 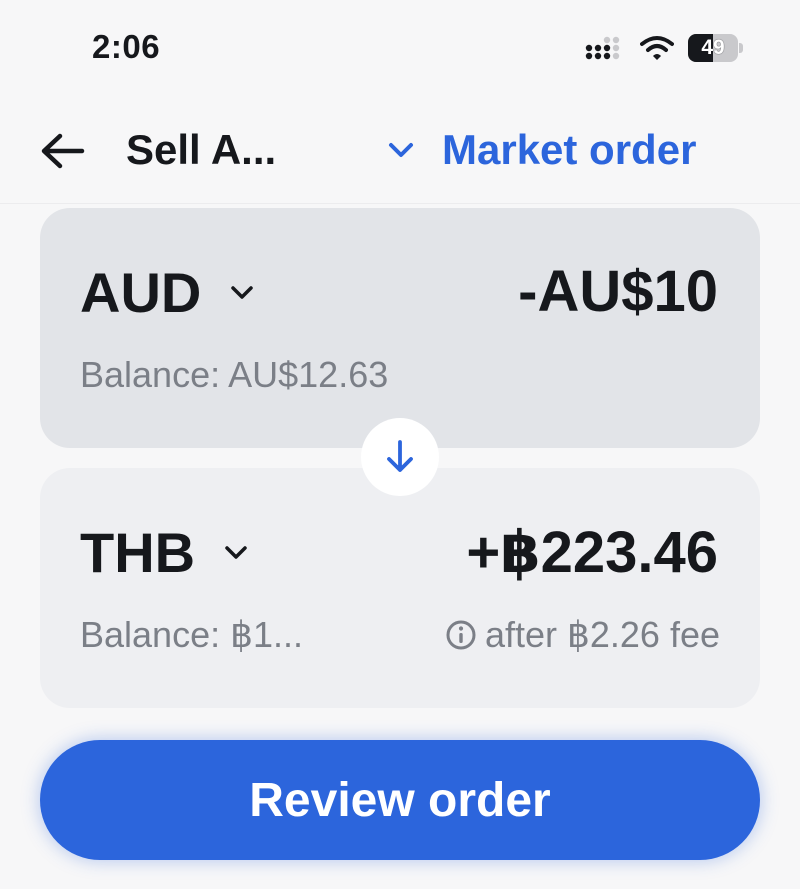 I want to click on sell-currency-selector: AUD, so click(x=168, y=292).